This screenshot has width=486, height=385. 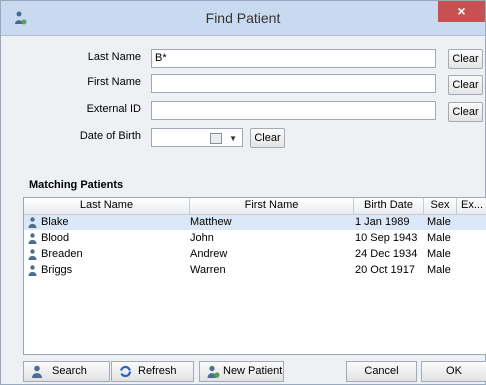 I want to click on table-row: Breaden Andrew 24 Dec 1934 Male, so click(x=255, y=254).